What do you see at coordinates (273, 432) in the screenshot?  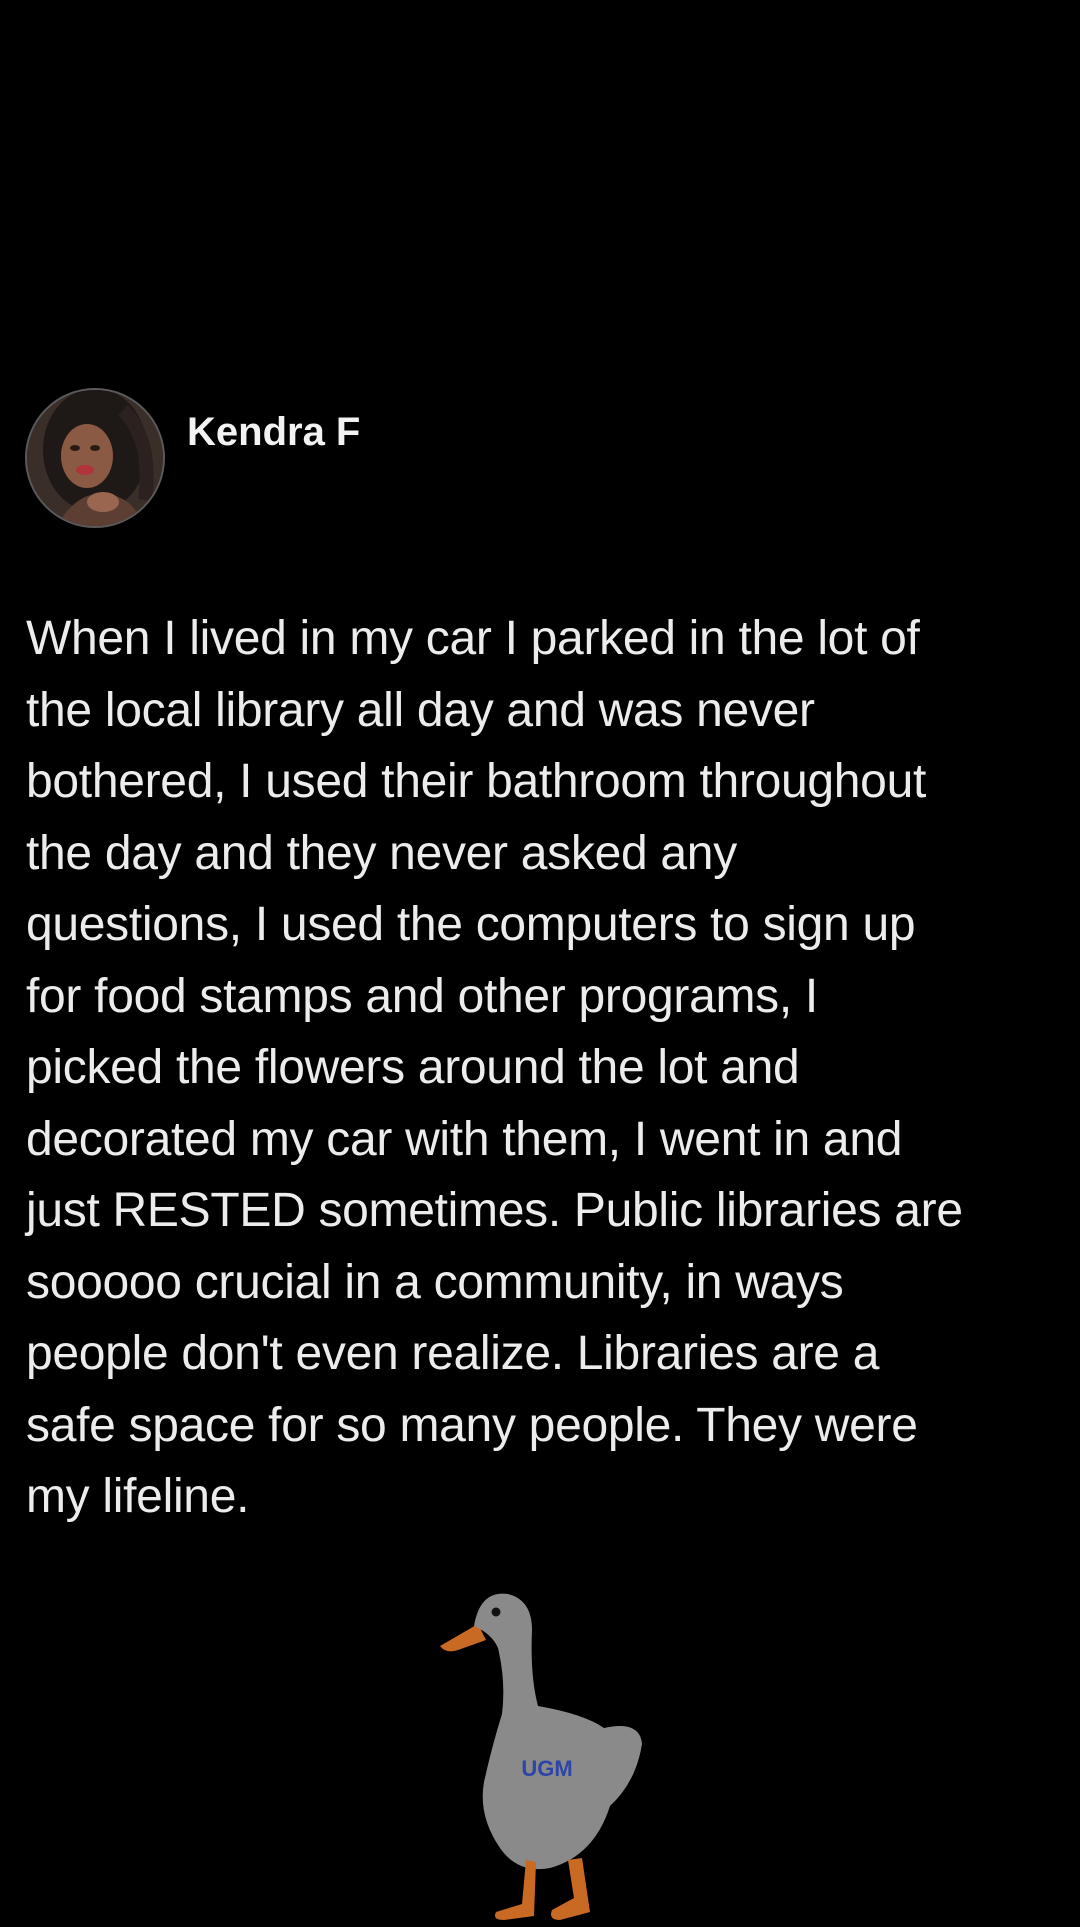 I see `author-name: Kendra F` at bounding box center [273, 432].